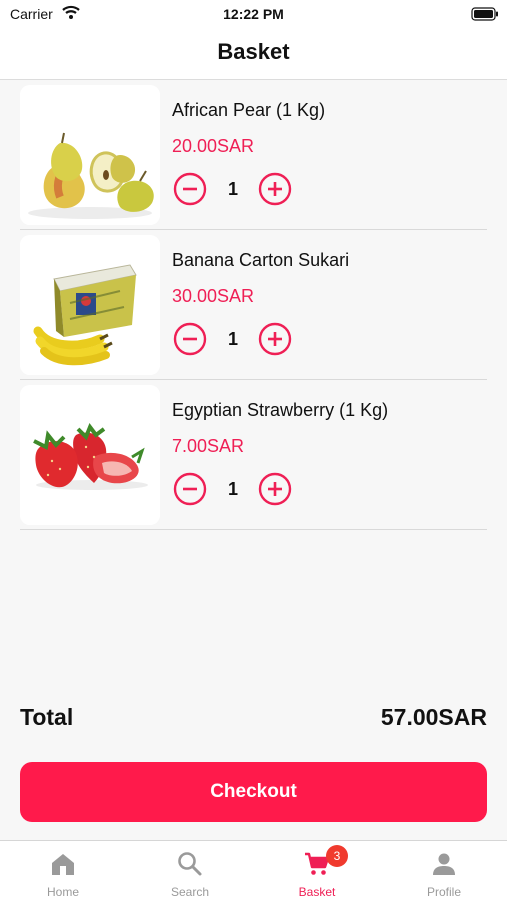  Describe the element at coordinates (253, 721) in the screenshot. I see `total-row: Total 57.00SAR` at that location.